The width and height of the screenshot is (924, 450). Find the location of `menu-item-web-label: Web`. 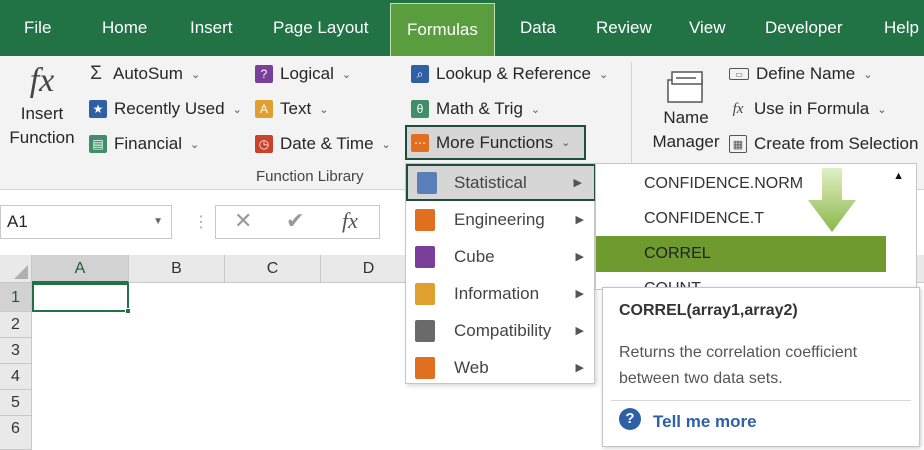

menu-item-web-label: Web is located at coordinates (471, 367).